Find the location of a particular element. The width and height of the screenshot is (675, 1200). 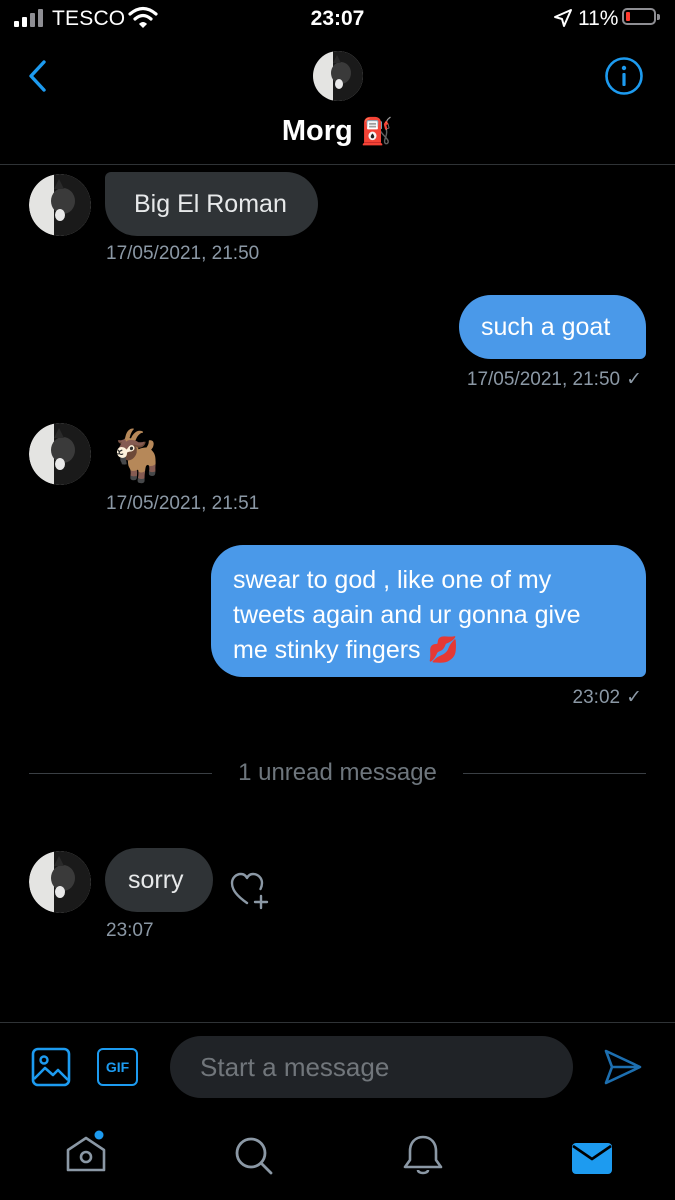

message-text: such a goat is located at coordinates (546, 326).